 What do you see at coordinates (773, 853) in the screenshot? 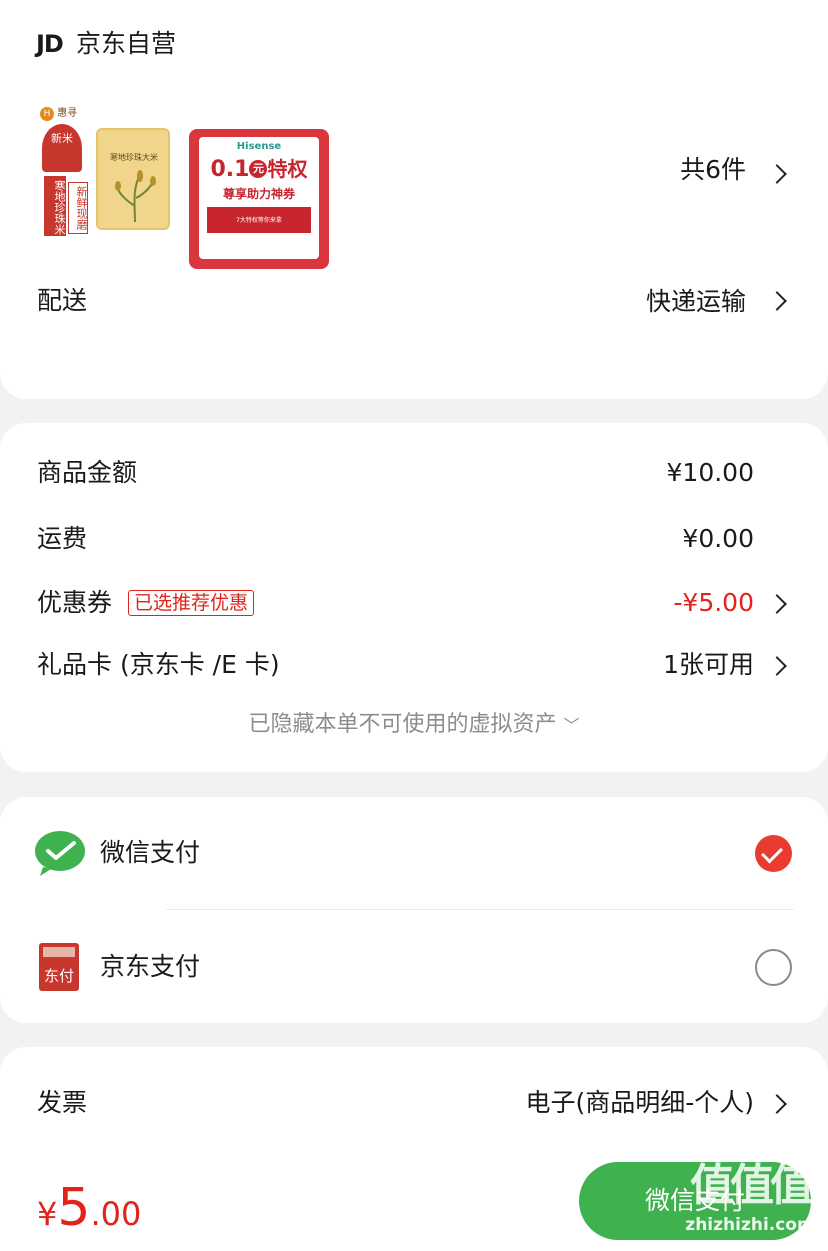
I see `wechat-pay-radio-checked` at bounding box center [773, 853].